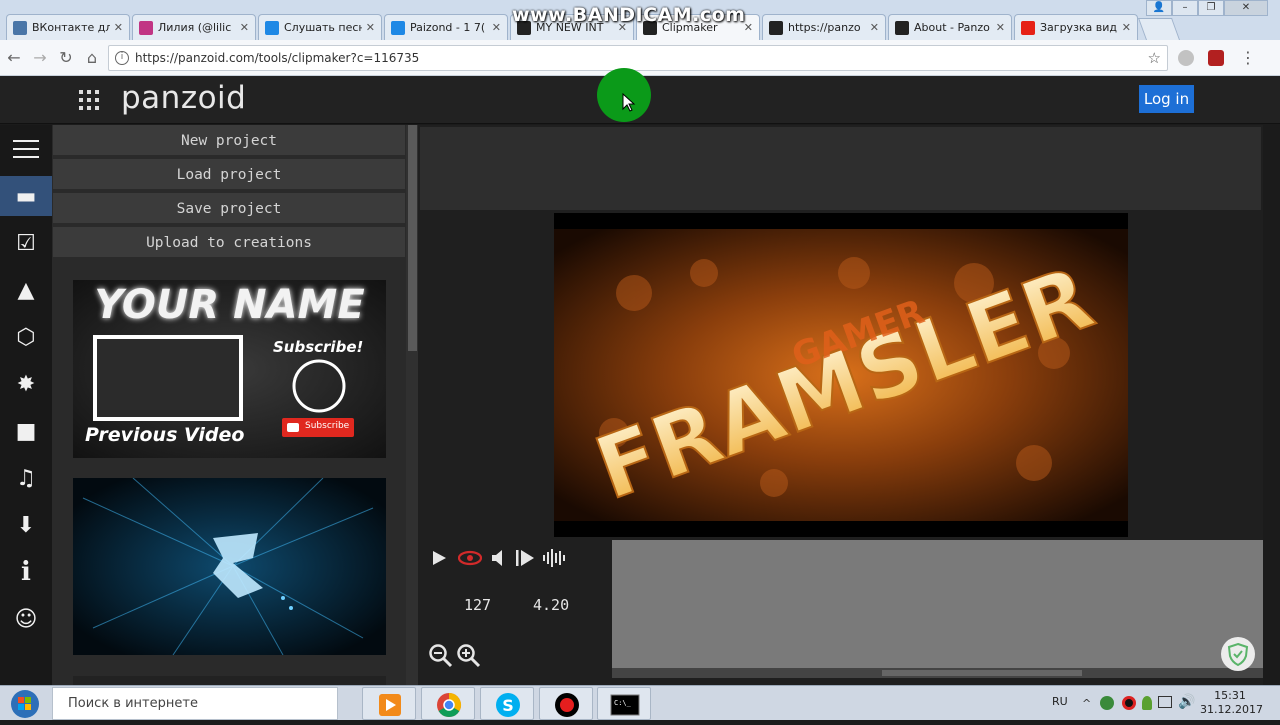  I want to click on taskbar-chrome, so click(448, 703).